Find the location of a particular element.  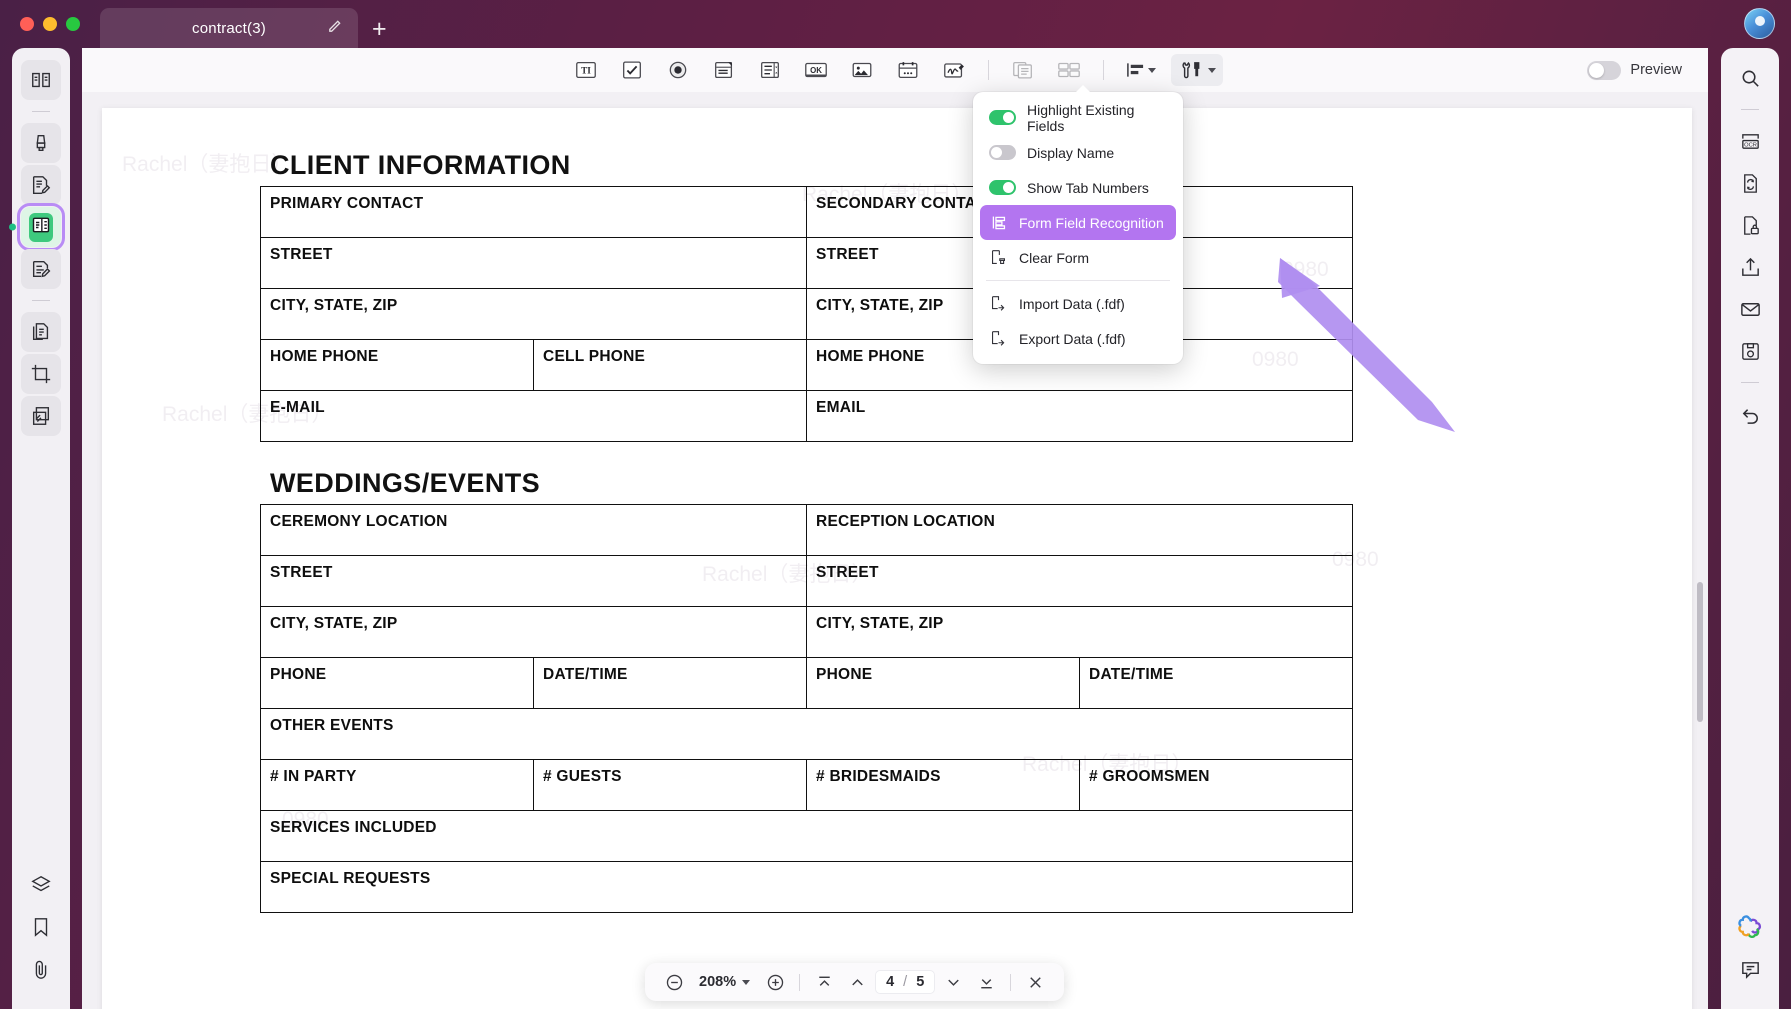

share-button is located at coordinates (1750, 267).